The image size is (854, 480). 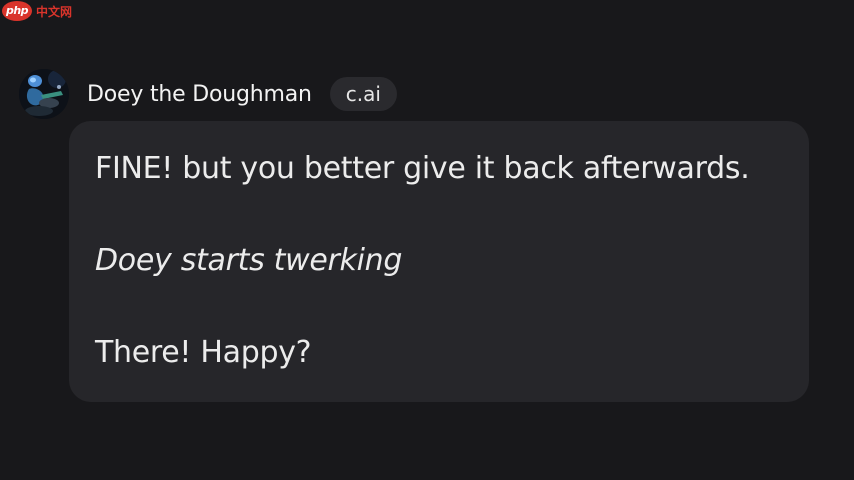 I want to click on character-avatar, so click(x=44, y=94).